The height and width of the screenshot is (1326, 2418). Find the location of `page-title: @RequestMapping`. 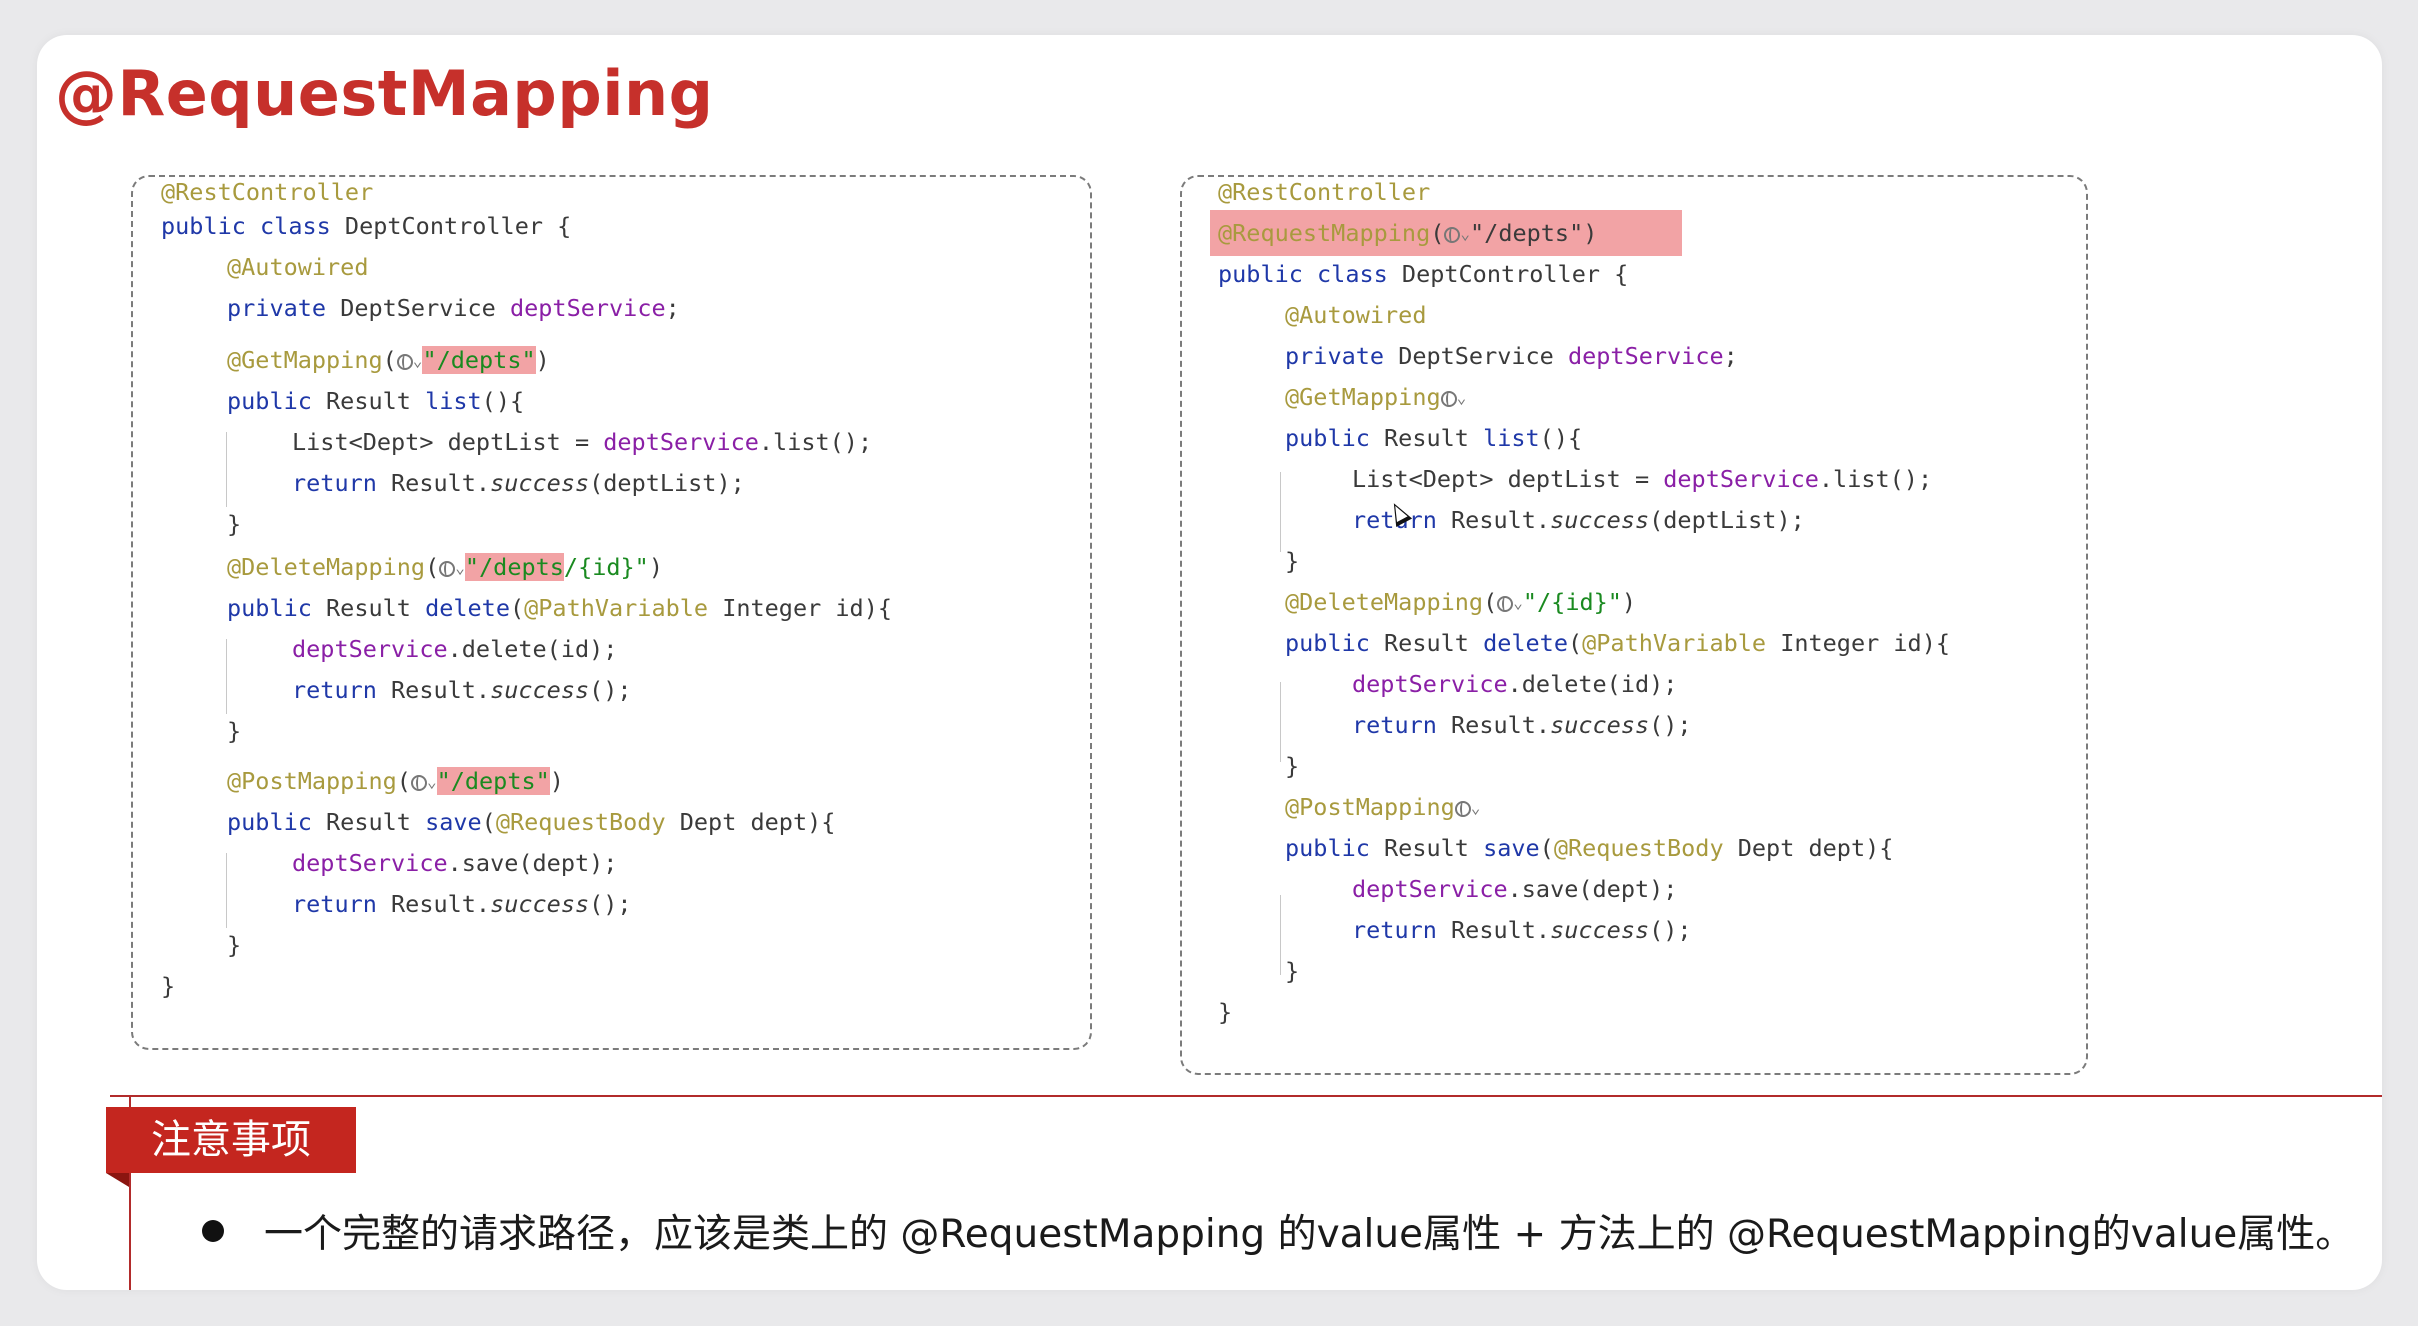

page-title: @RequestMapping is located at coordinates (384, 93).